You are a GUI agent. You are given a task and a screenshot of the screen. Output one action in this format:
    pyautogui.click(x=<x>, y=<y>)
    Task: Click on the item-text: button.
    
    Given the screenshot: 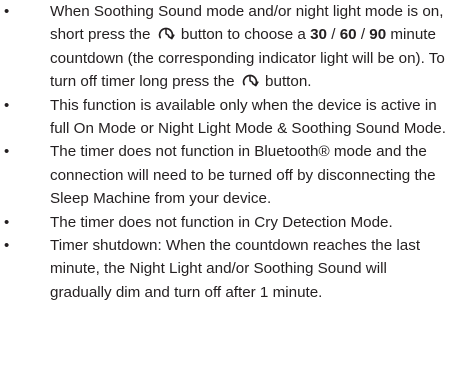 What is the action you would take?
    pyautogui.click(x=286, y=82)
    